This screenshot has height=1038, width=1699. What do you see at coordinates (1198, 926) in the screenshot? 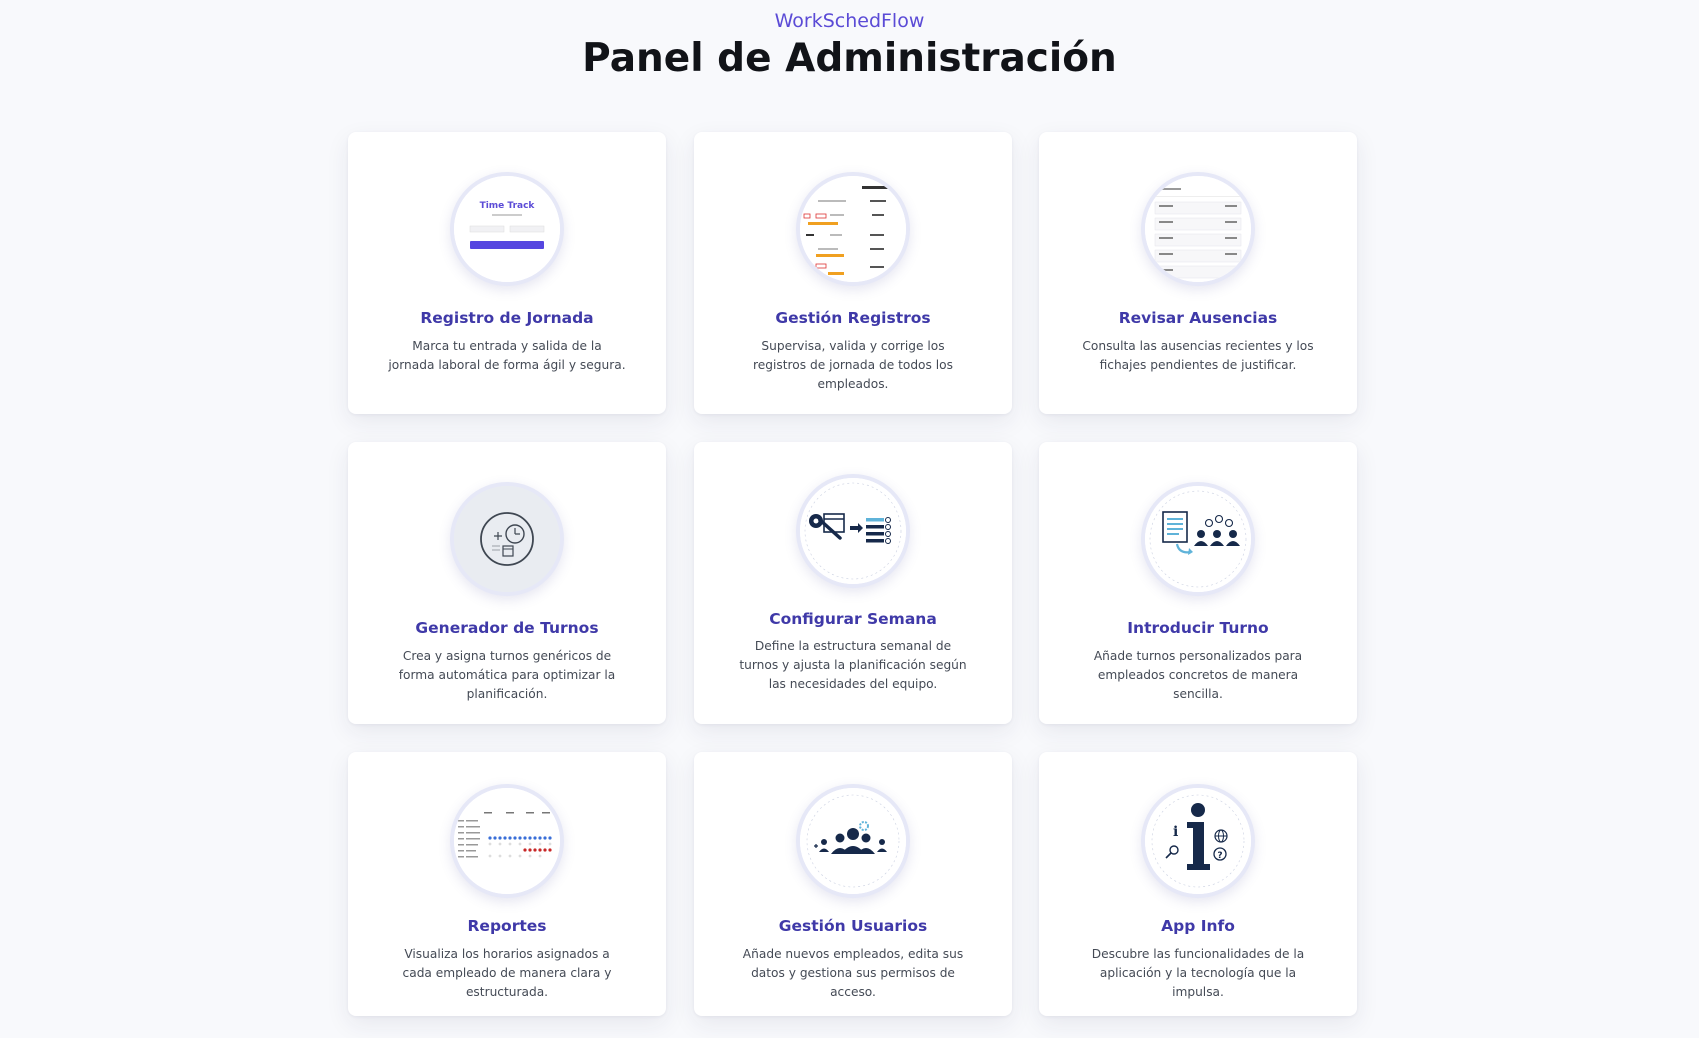
I see `card-title: App Info` at bounding box center [1198, 926].